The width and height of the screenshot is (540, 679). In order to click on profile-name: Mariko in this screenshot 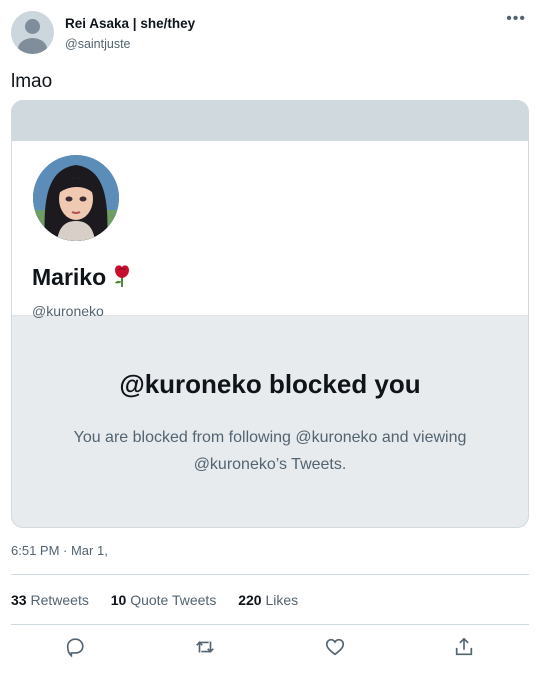, I will do `click(82, 279)`.